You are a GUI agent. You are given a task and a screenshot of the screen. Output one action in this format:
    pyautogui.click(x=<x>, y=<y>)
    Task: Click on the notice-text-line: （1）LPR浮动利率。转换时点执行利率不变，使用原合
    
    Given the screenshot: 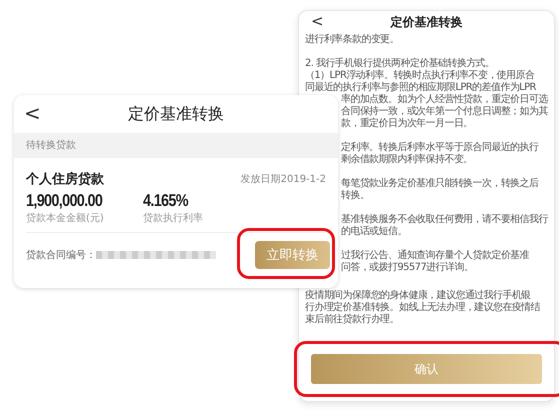 What is the action you would take?
    pyautogui.click(x=420, y=76)
    